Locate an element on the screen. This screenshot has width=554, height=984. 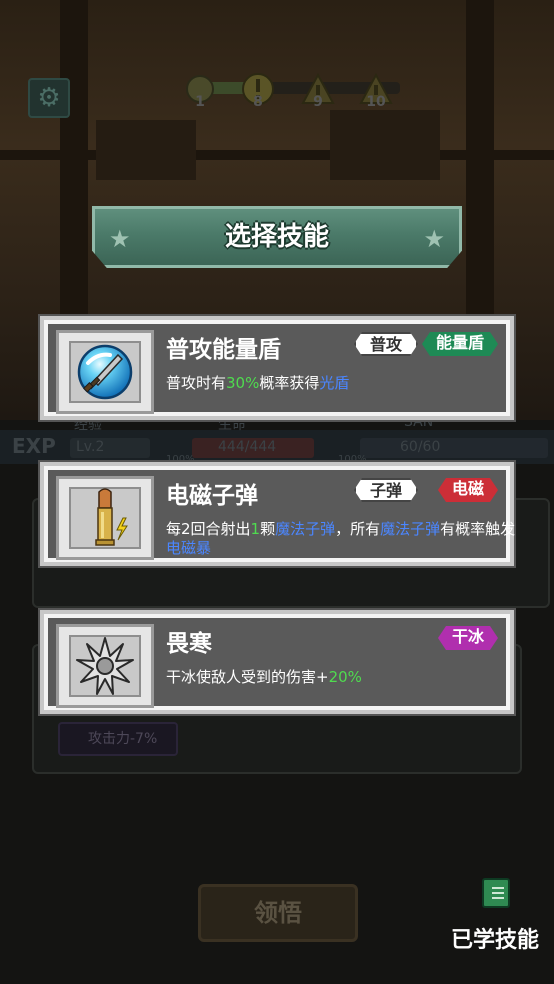
san-text: 60/60 is located at coordinates (420, 447).